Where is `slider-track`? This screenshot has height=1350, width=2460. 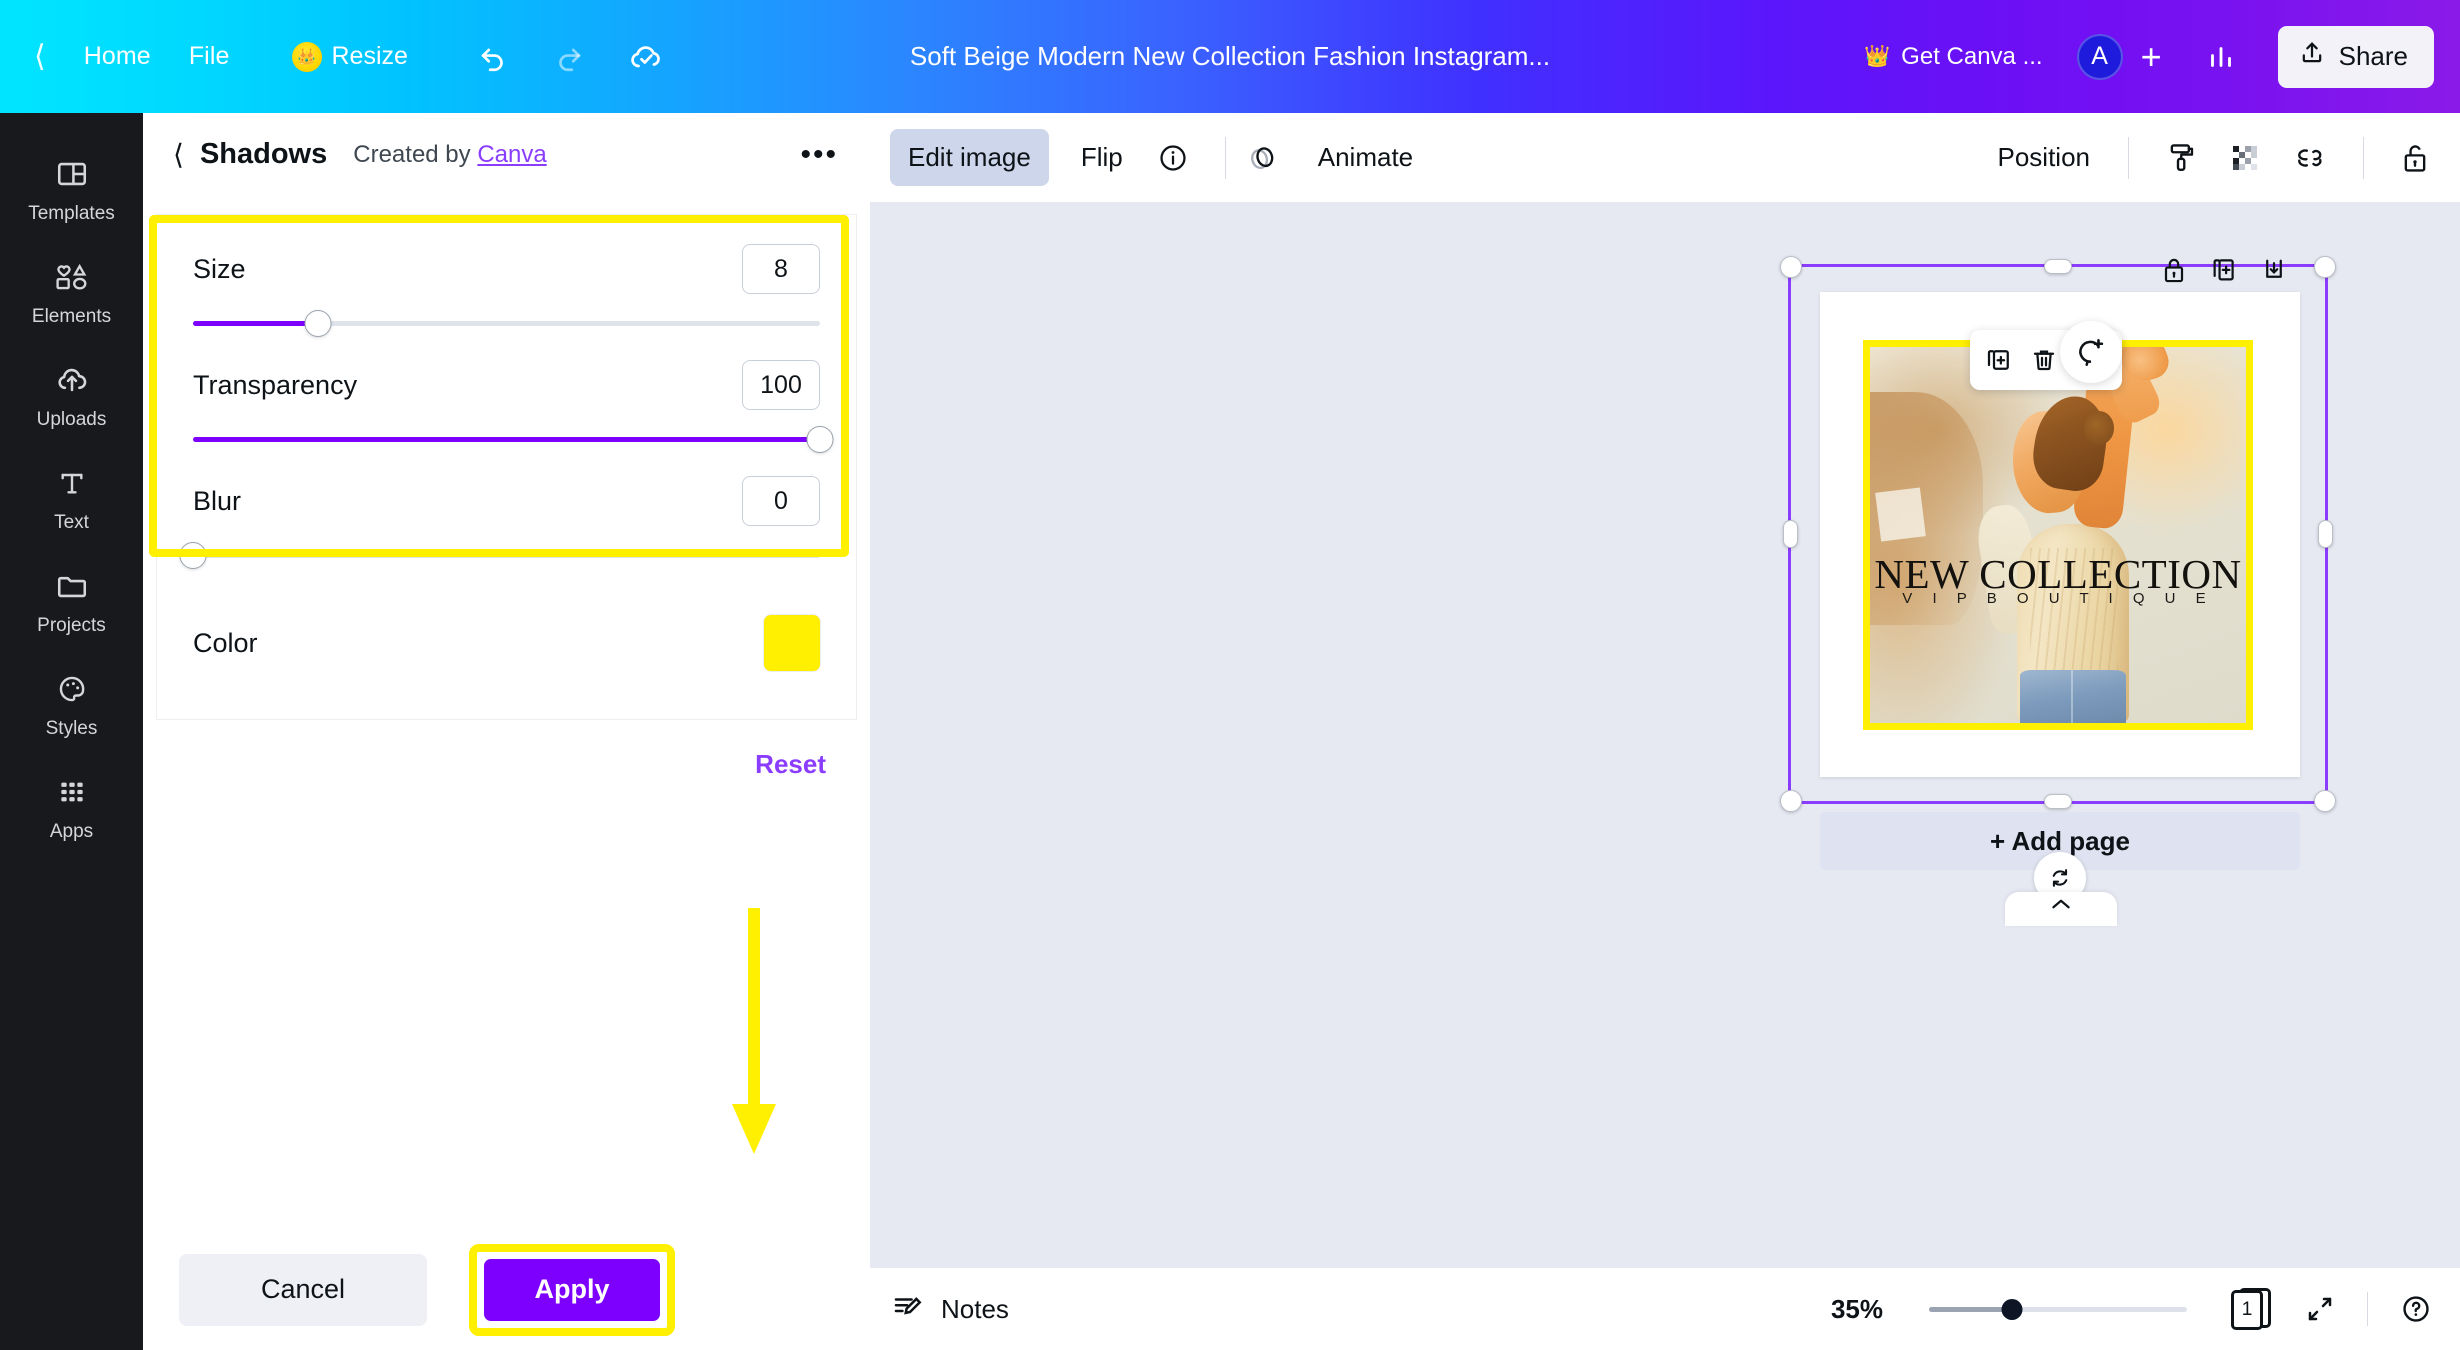 slider-track is located at coordinates (506, 555).